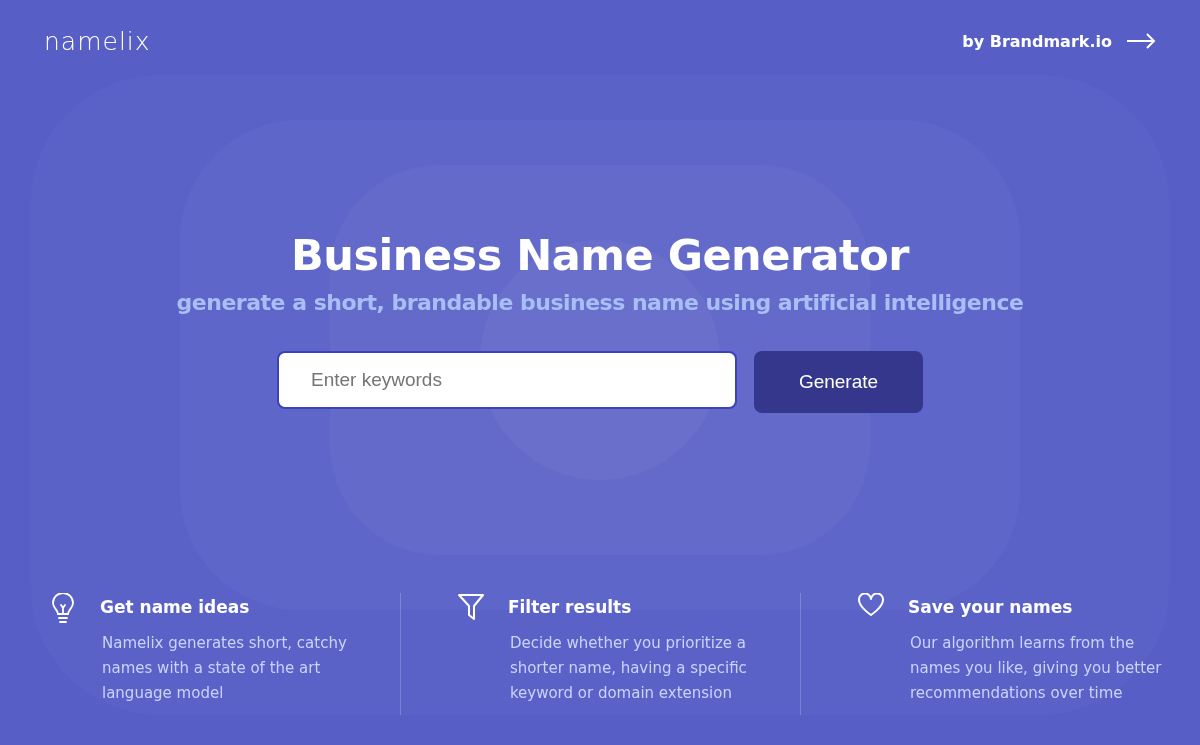 This screenshot has height=745, width=1200. I want to click on brandmark-link: by Brandmark.io, so click(1059, 41).